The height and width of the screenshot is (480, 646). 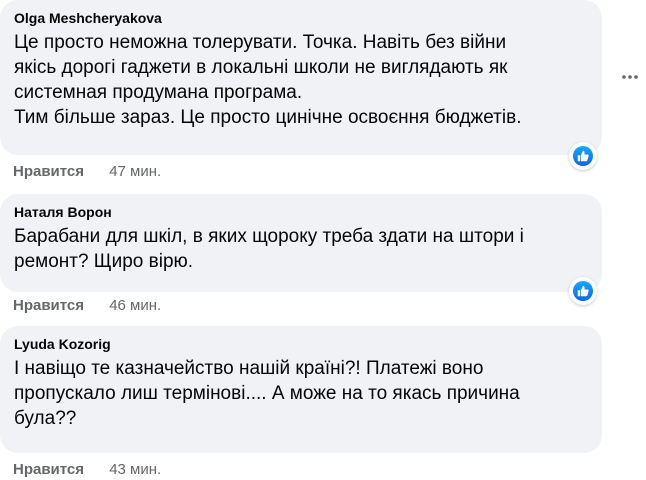 What do you see at coordinates (45, 418) in the screenshot?
I see `comment-line: була??` at bounding box center [45, 418].